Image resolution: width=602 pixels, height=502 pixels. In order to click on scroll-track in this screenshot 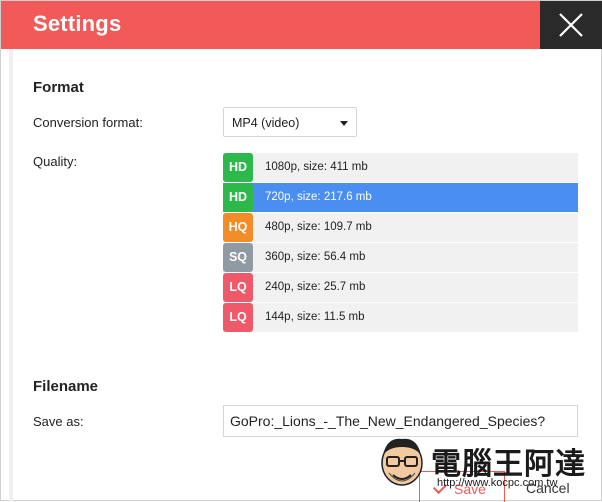, I will do `click(11, 275)`.